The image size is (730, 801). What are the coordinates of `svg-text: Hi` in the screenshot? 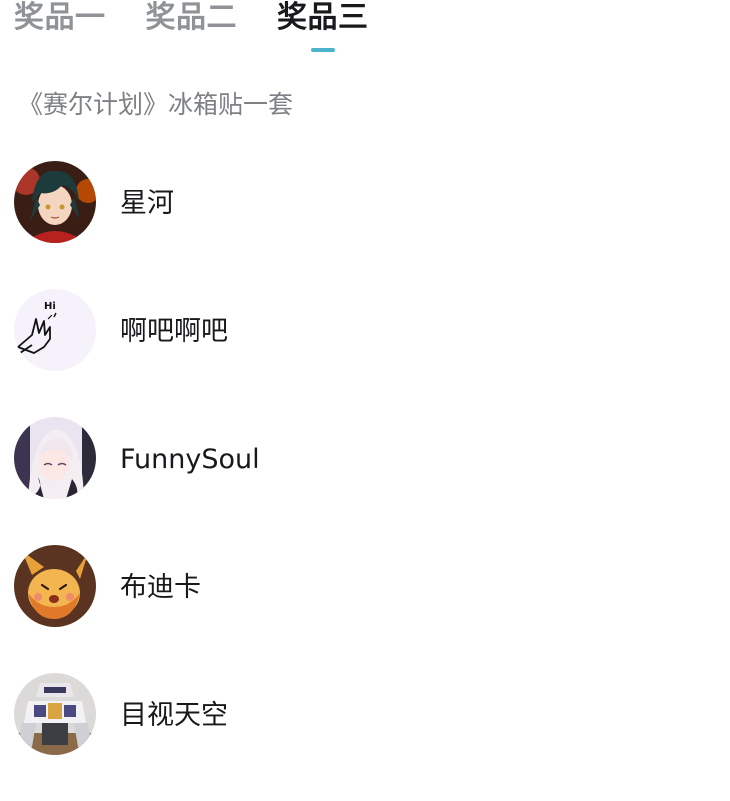 It's located at (50, 306).